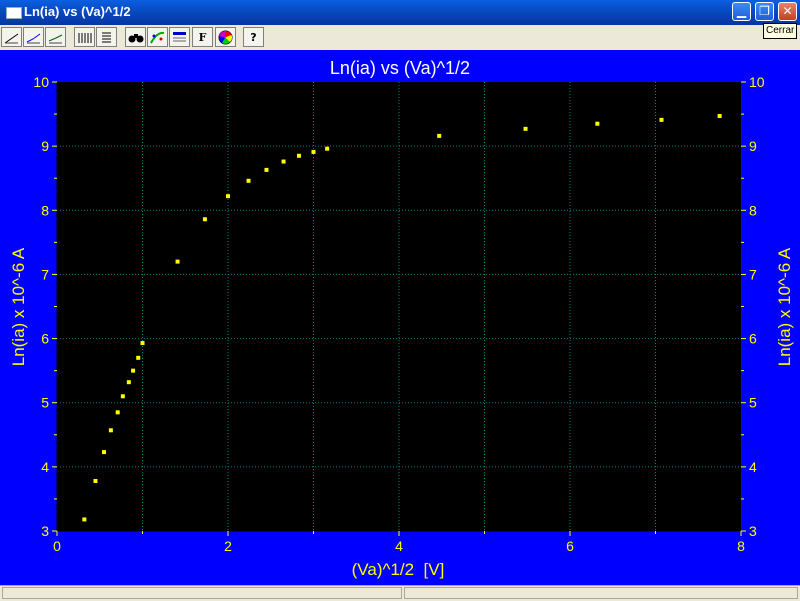  I want to click on data-list-button, so click(106, 37).